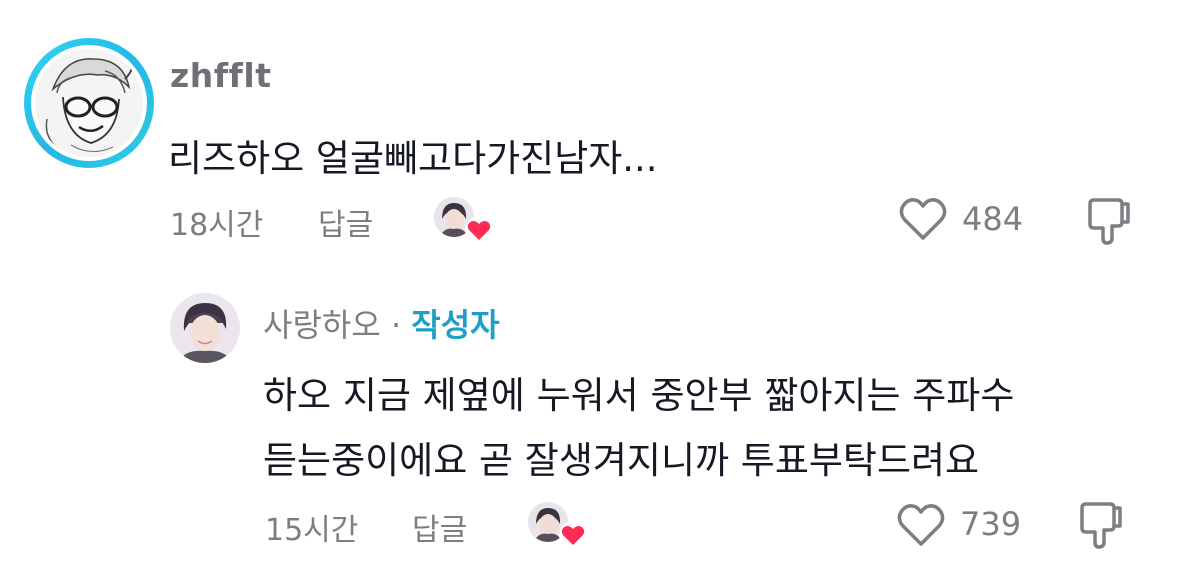 The height and width of the screenshot is (580, 1178). I want to click on reply-author-line: 사랑하오 · 작성자, so click(381, 323).